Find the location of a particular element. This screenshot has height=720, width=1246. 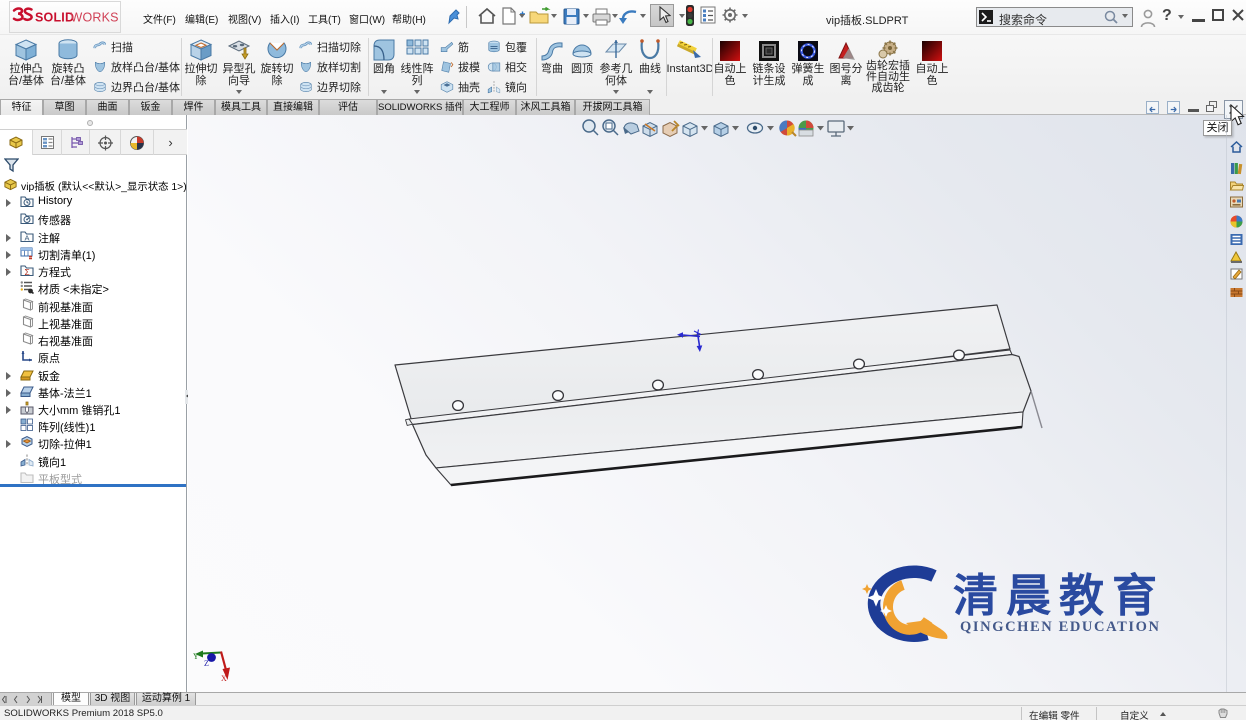

svg-text: 清晨教育 is located at coordinates (1059, 596).